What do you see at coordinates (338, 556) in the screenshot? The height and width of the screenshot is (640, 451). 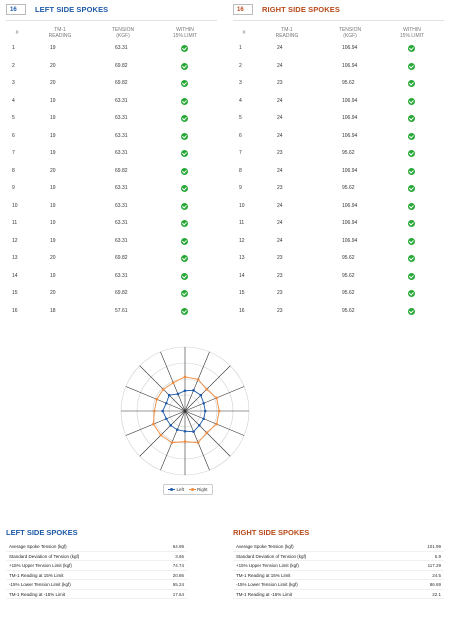 I see `summary-row: Standard Deviation of Tension (kgf) 5.9` at bounding box center [338, 556].